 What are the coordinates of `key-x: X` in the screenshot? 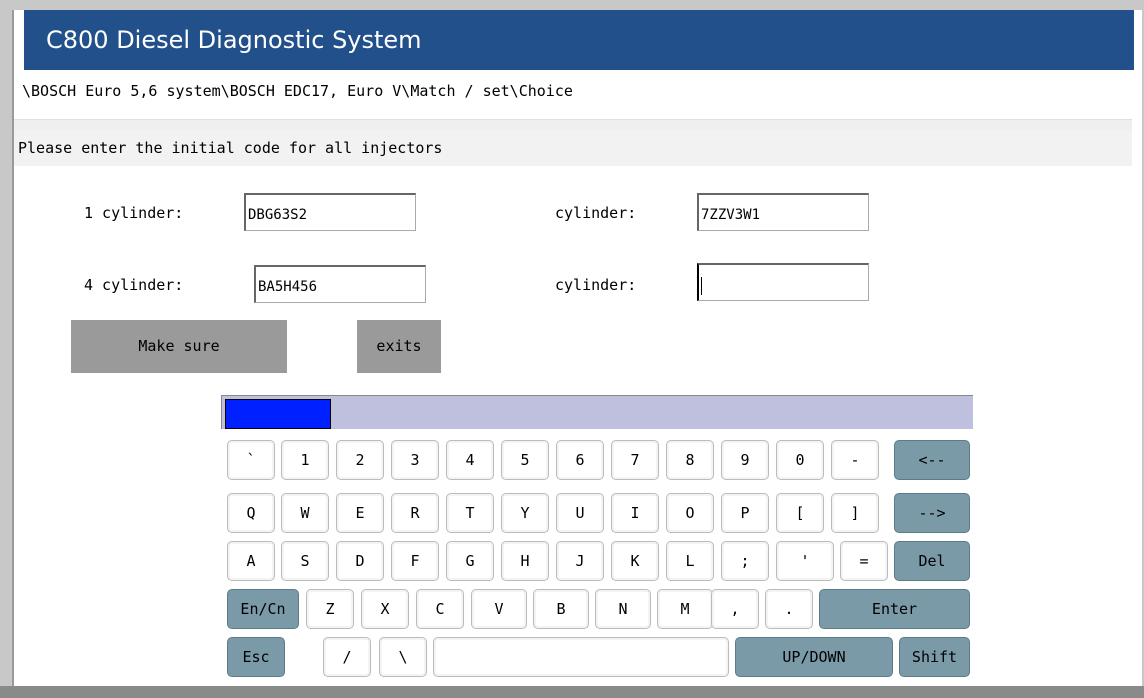 It's located at (385, 609).